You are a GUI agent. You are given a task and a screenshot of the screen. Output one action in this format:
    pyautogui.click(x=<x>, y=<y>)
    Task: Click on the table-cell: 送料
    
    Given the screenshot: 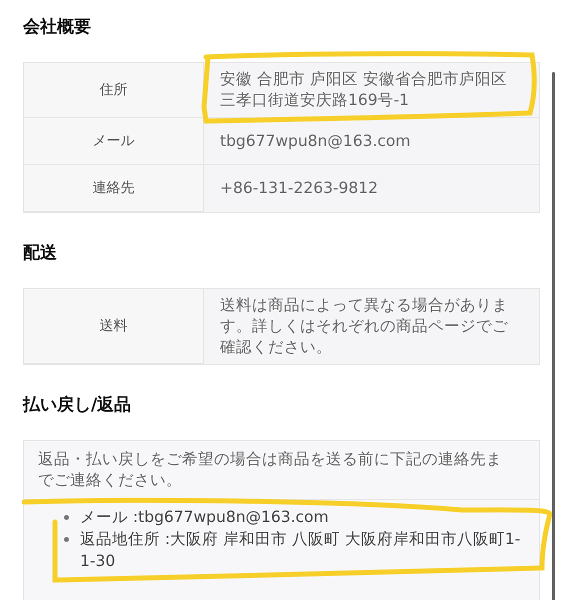 What is the action you would take?
    pyautogui.click(x=114, y=326)
    